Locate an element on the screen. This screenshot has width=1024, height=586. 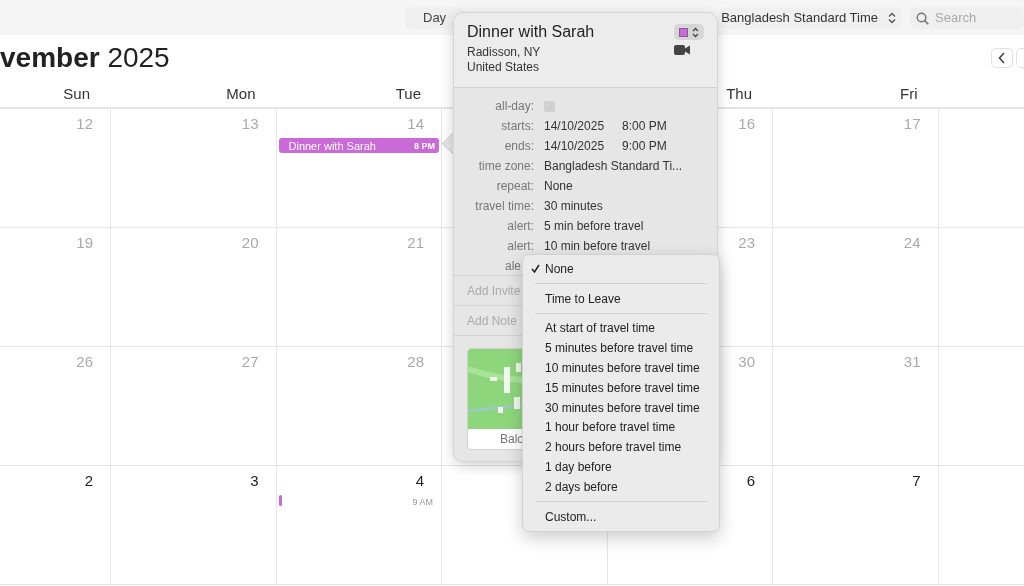
date-number: 2 is located at coordinates (88, 480).